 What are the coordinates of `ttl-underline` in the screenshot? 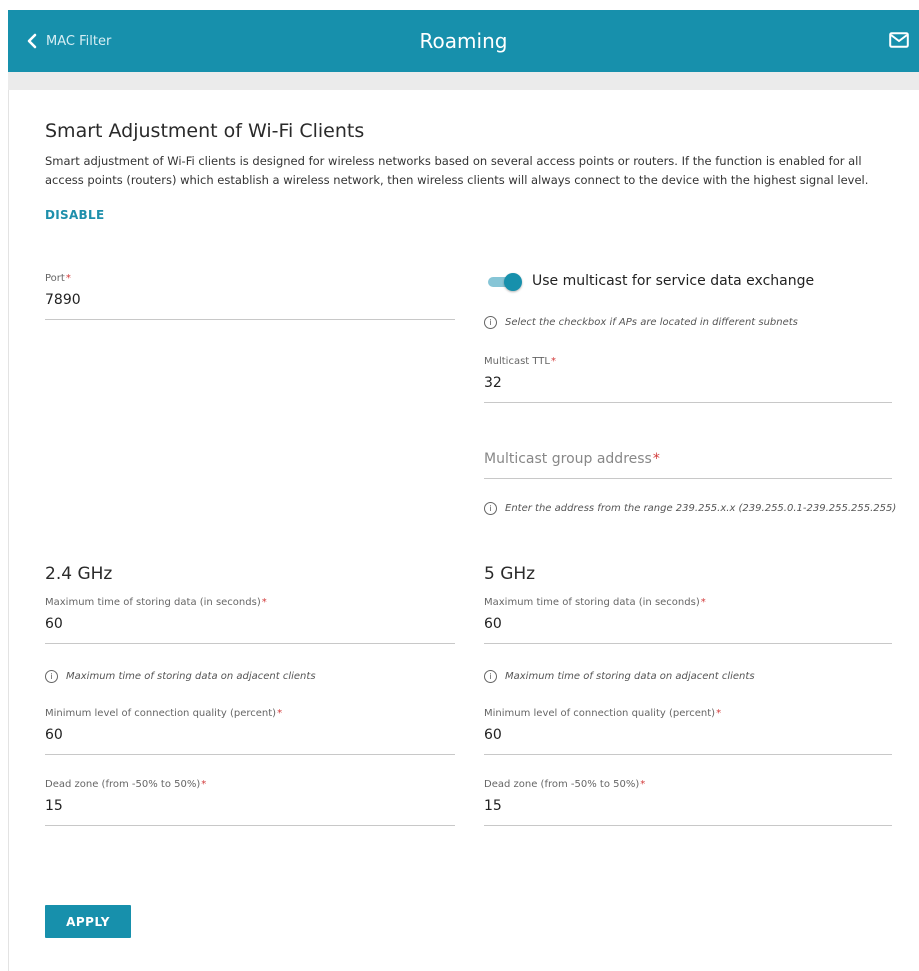 It's located at (688, 402).